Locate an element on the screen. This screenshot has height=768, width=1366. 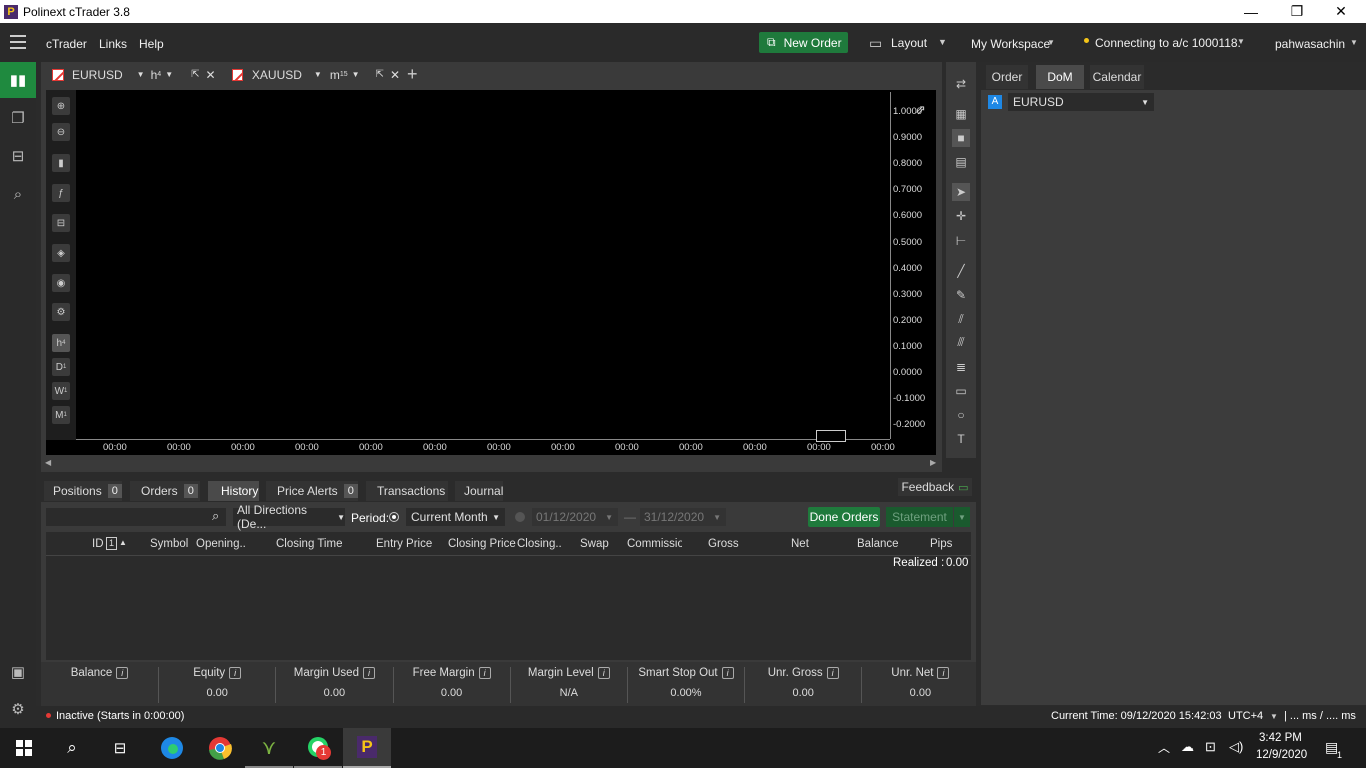
history-search-input is located at coordinates (136, 517).